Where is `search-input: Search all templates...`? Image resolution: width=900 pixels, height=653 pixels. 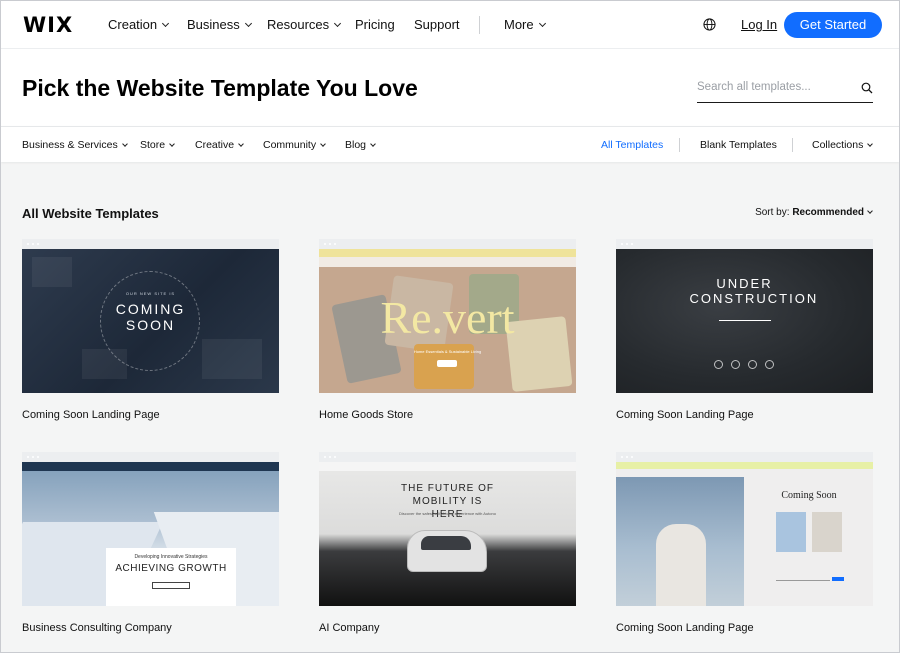 search-input: Search all templates... is located at coordinates (754, 87).